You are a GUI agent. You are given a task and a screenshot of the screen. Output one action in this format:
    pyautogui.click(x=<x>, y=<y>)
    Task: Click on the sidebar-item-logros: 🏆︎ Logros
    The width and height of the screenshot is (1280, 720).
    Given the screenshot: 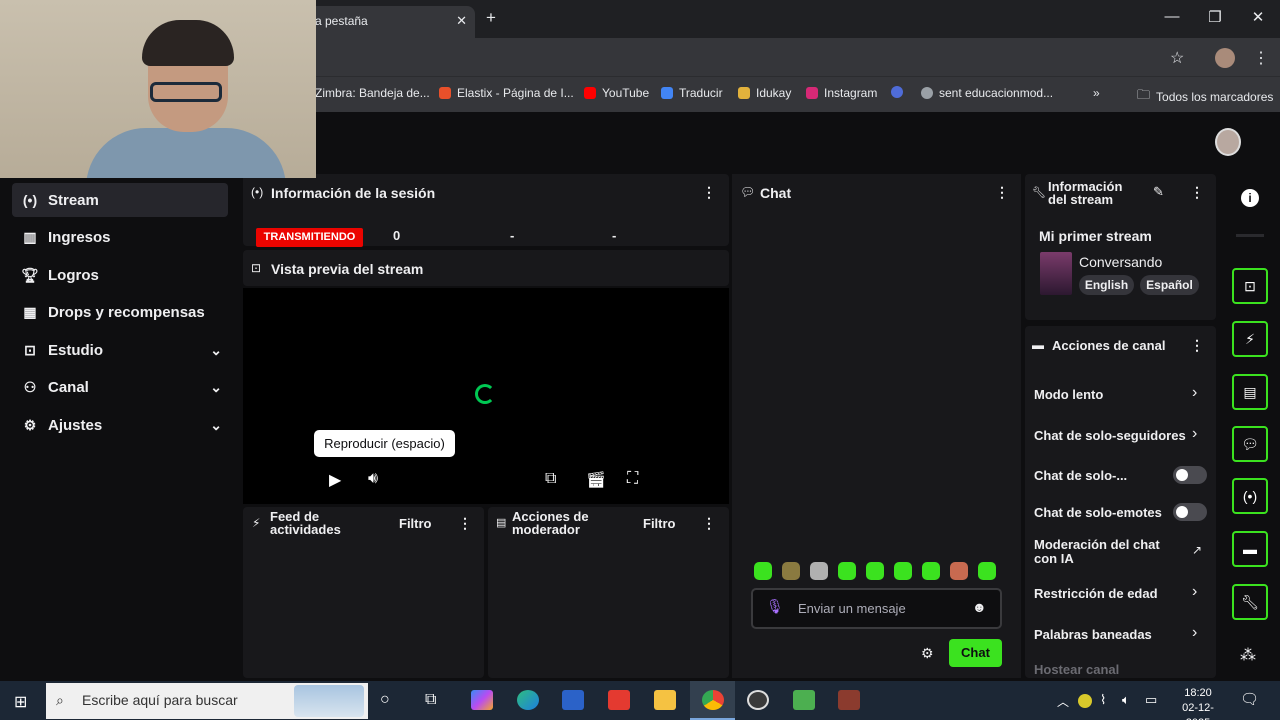 What is the action you would take?
    pyautogui.click(x=120, y=275)
    